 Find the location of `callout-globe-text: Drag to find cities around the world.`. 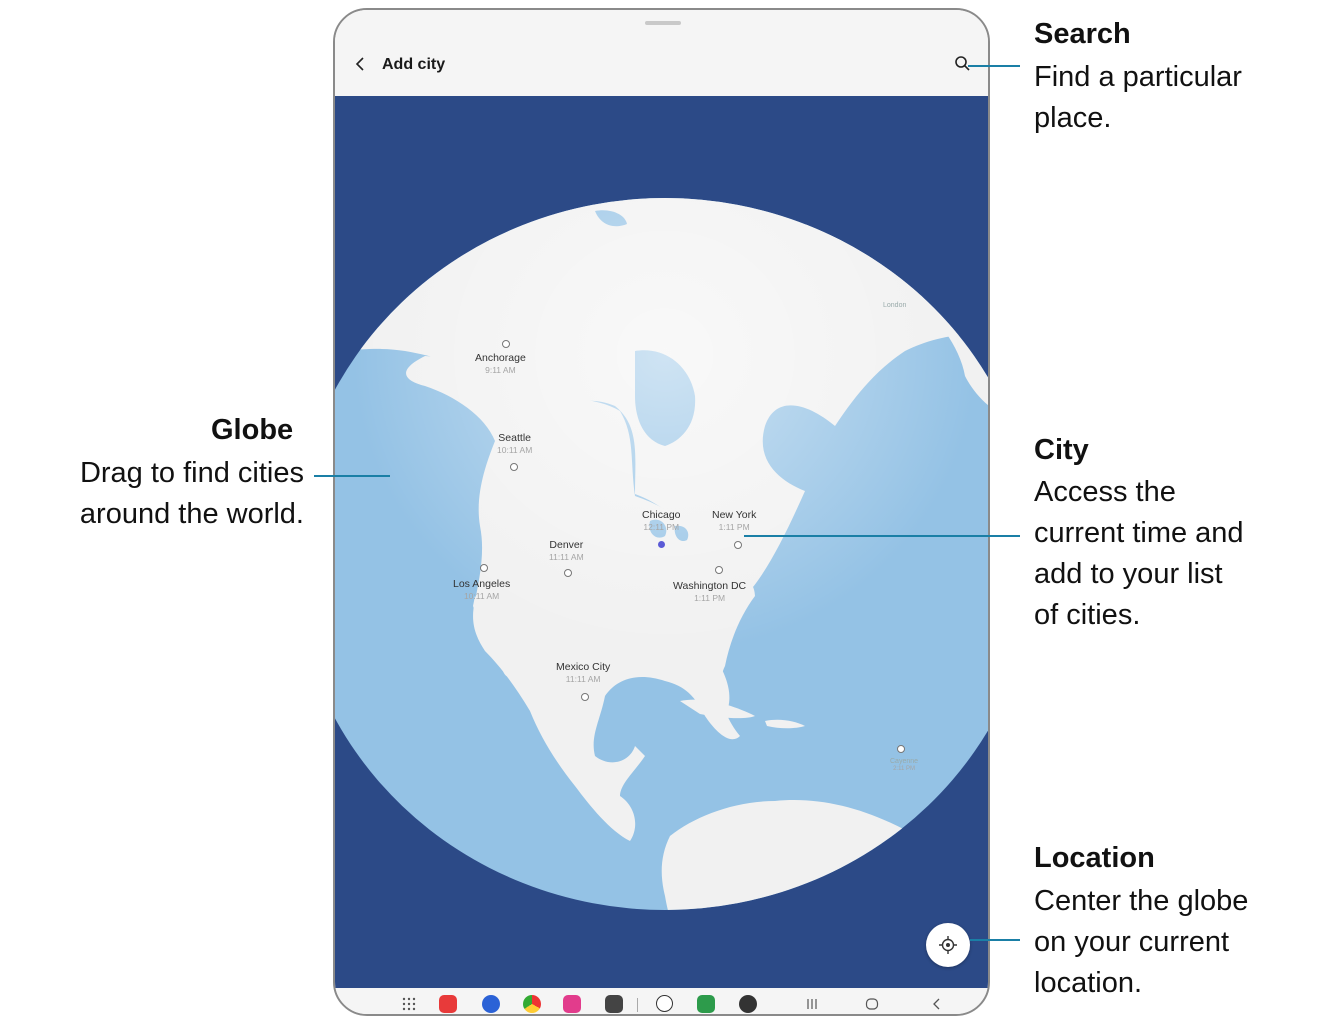

callout-globe-text: Drag to find cities around the world. is located at coordinates (152, 494).